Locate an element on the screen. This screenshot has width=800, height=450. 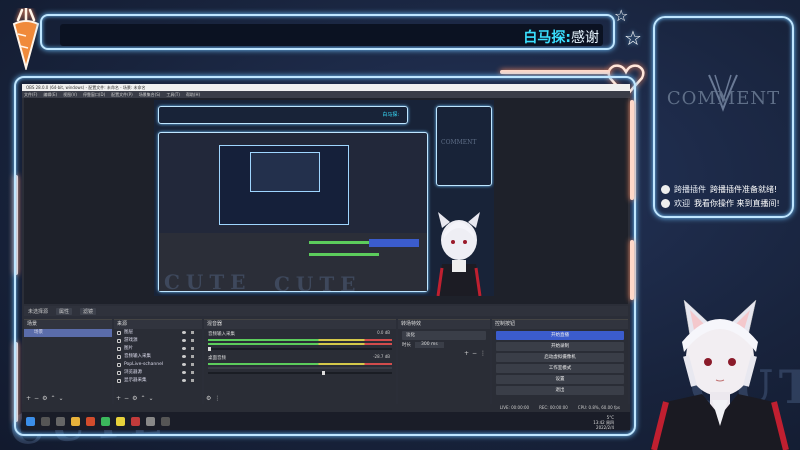
mixer-channel: 桌面音频 -28.7 dB is located at coordinates (300, 365).